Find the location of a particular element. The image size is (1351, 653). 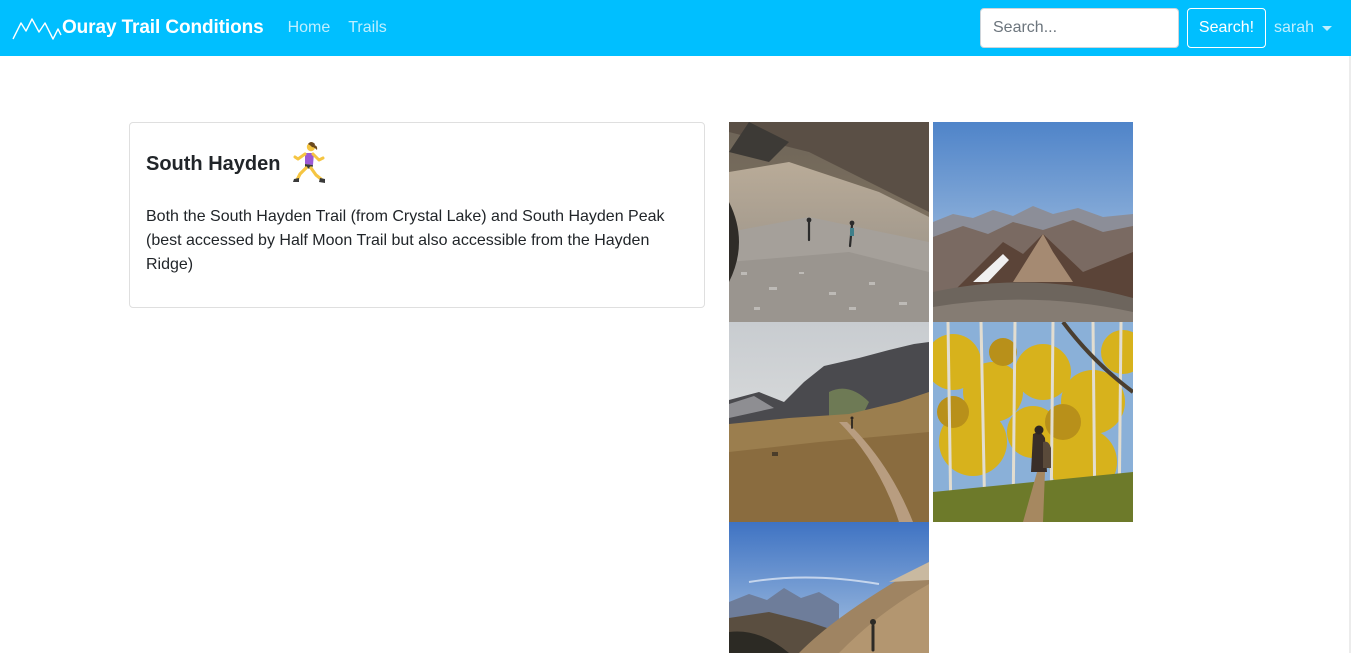

trail-photo-aspen-forest is located at coordinates (1033, 422).